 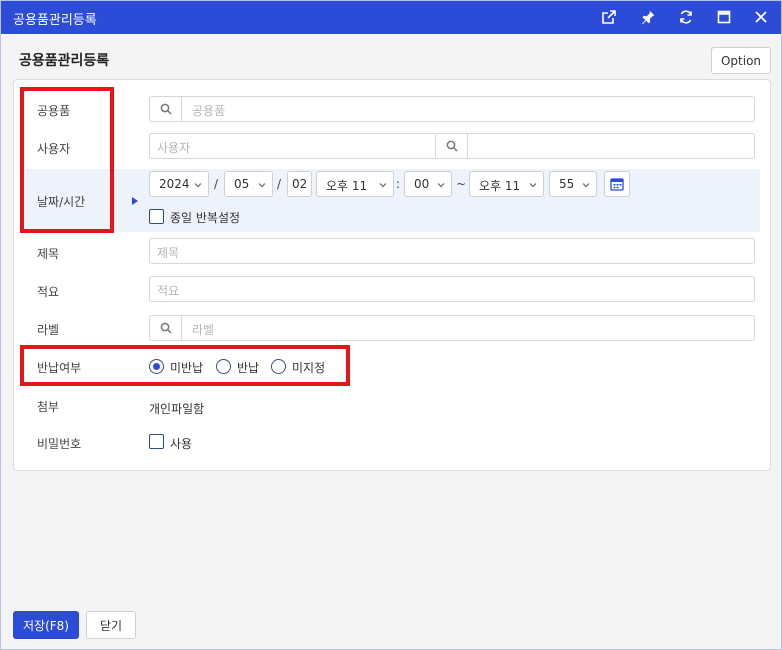 I want to click on password-label: 비밀번호, so click(x=59, y=444).